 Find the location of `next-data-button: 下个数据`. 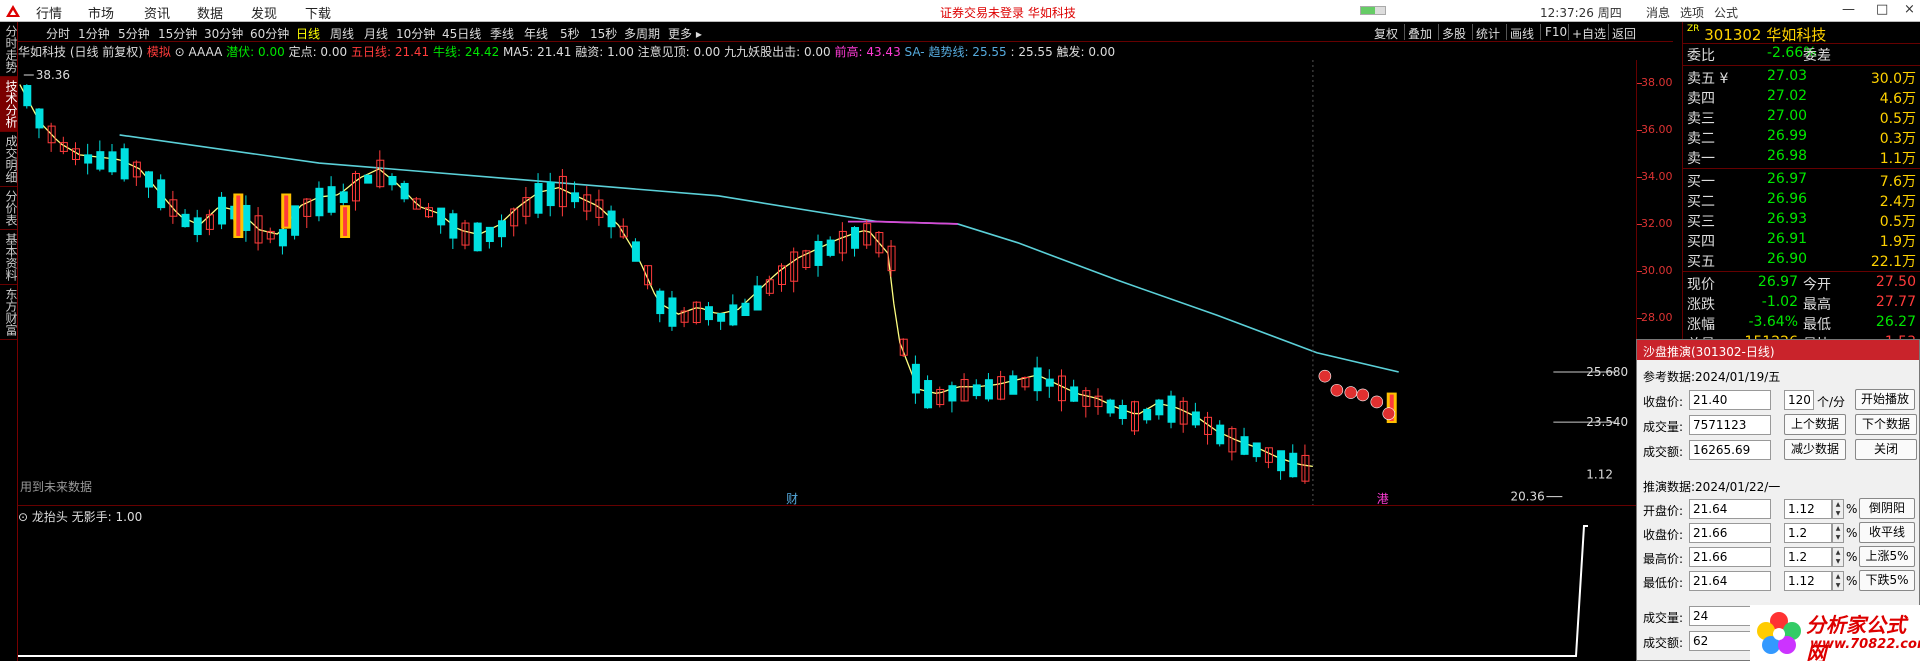

next-data-button: 下个数据 is located at coordinates (1886, 424).